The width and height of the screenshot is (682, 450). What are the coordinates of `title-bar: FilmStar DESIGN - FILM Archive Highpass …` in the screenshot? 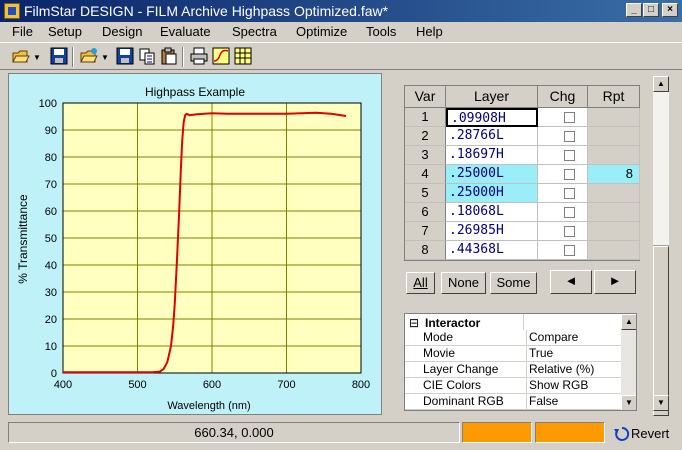 It's located at (341, 11).